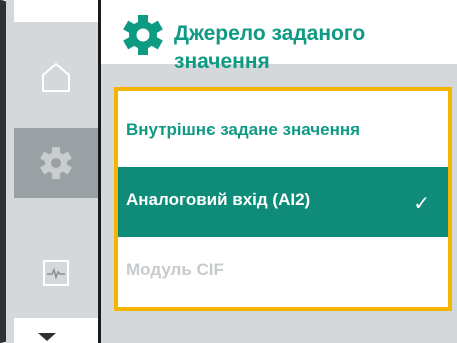 The height and width of the screenshot is (343, 457). What do you see at coordinates (56, 11) in the screenshot?
I see `rail-top-area` at bounding box center [56, 11].